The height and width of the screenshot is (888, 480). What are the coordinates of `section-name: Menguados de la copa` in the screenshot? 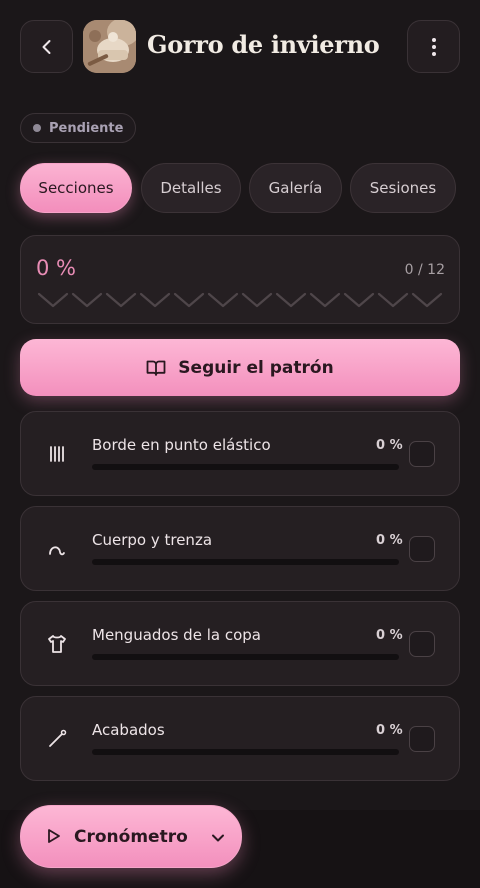 It's located at (176, 635).